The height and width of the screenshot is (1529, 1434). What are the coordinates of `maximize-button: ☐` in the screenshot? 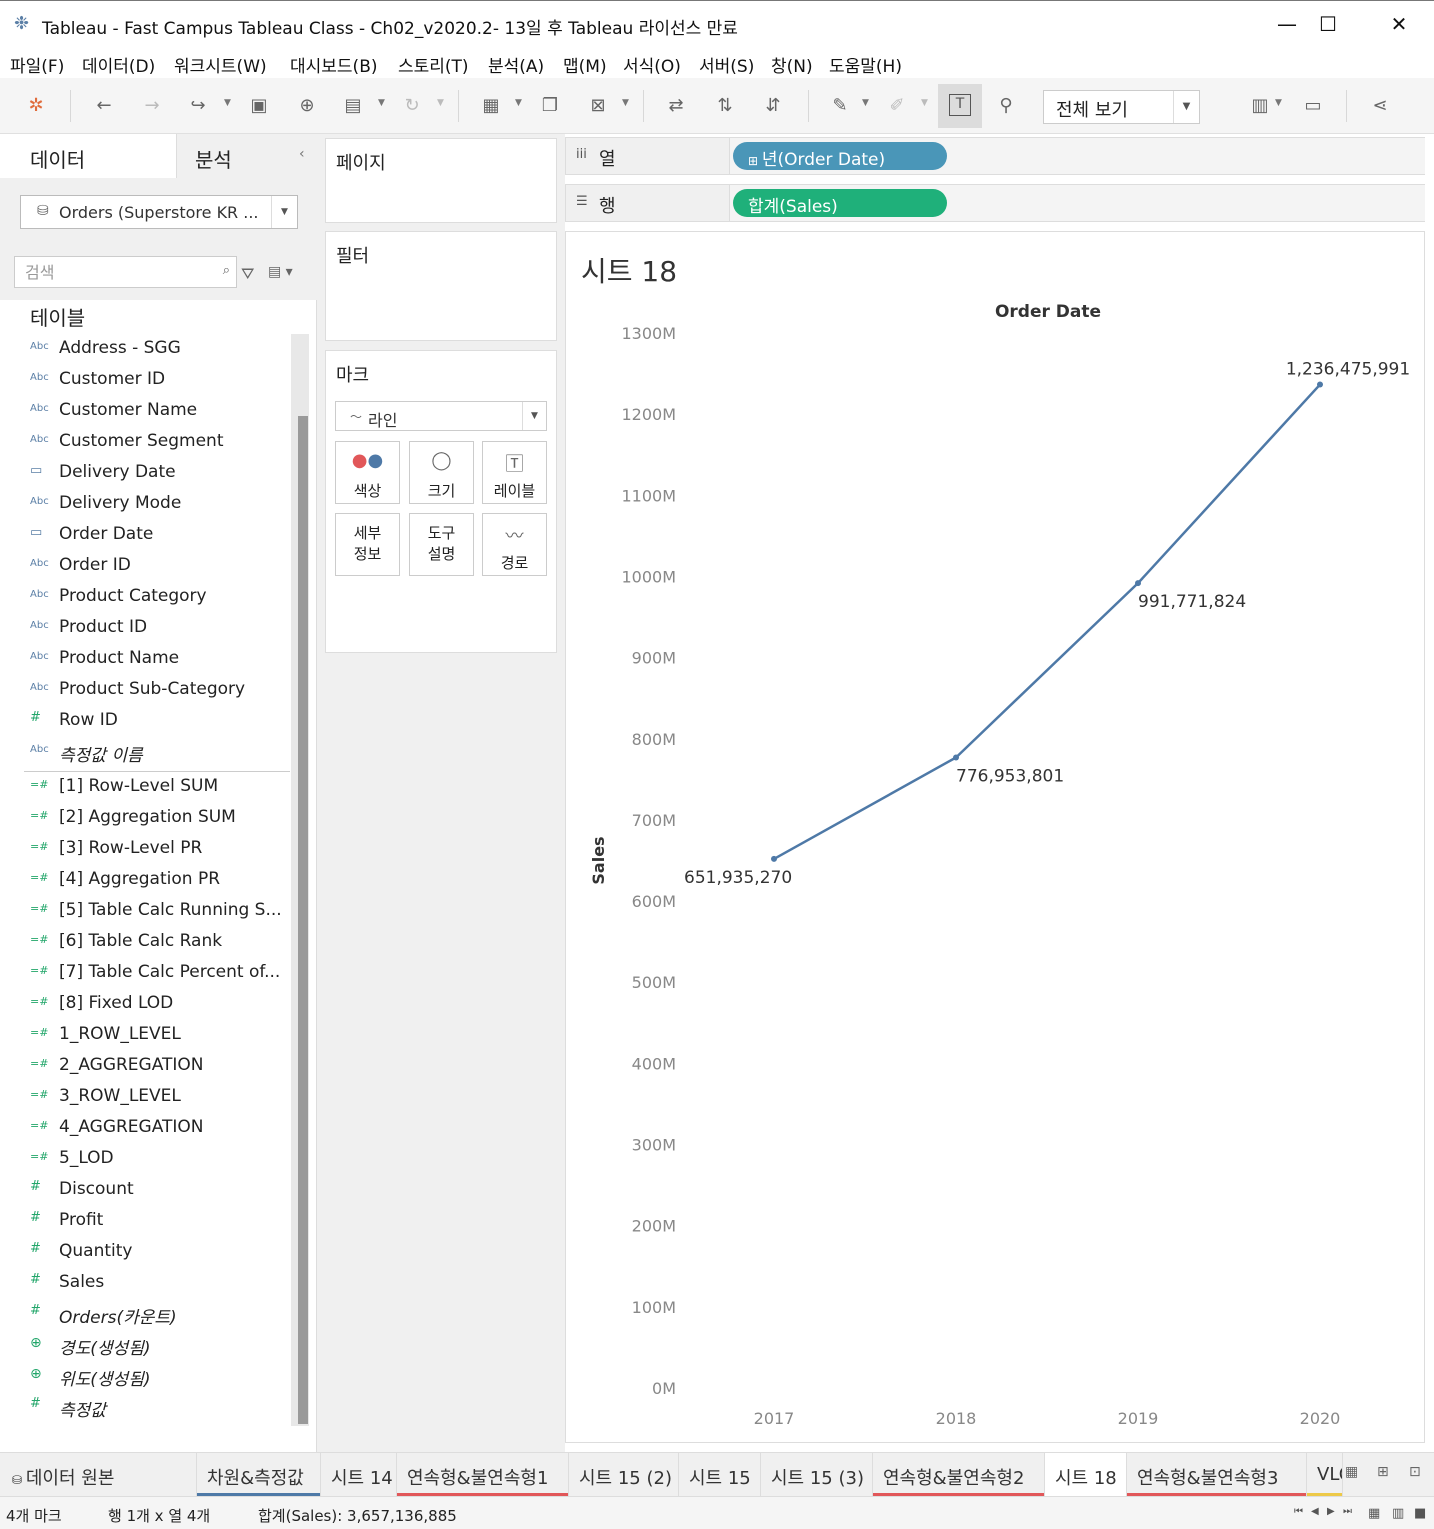 It's located at (1328, 24).